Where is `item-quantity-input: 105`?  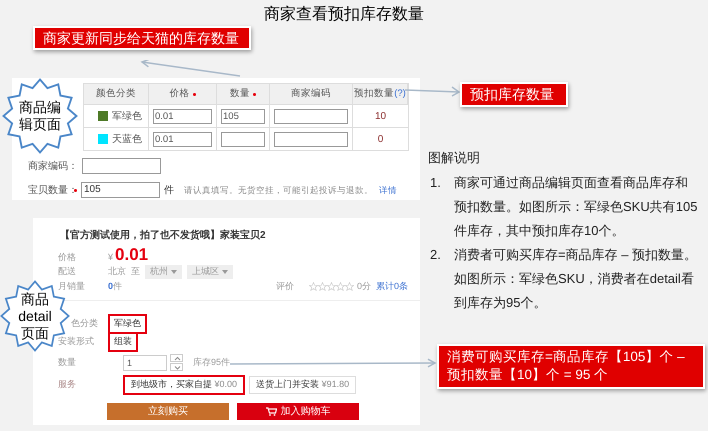 item-quantity-input: 105 is located at coordinates (120, 190).